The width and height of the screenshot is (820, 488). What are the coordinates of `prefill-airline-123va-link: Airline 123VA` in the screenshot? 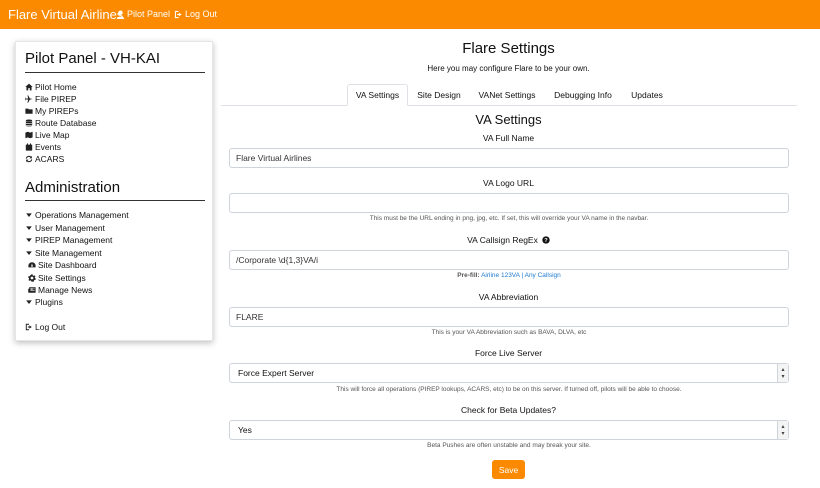 It's located at (500, 275).